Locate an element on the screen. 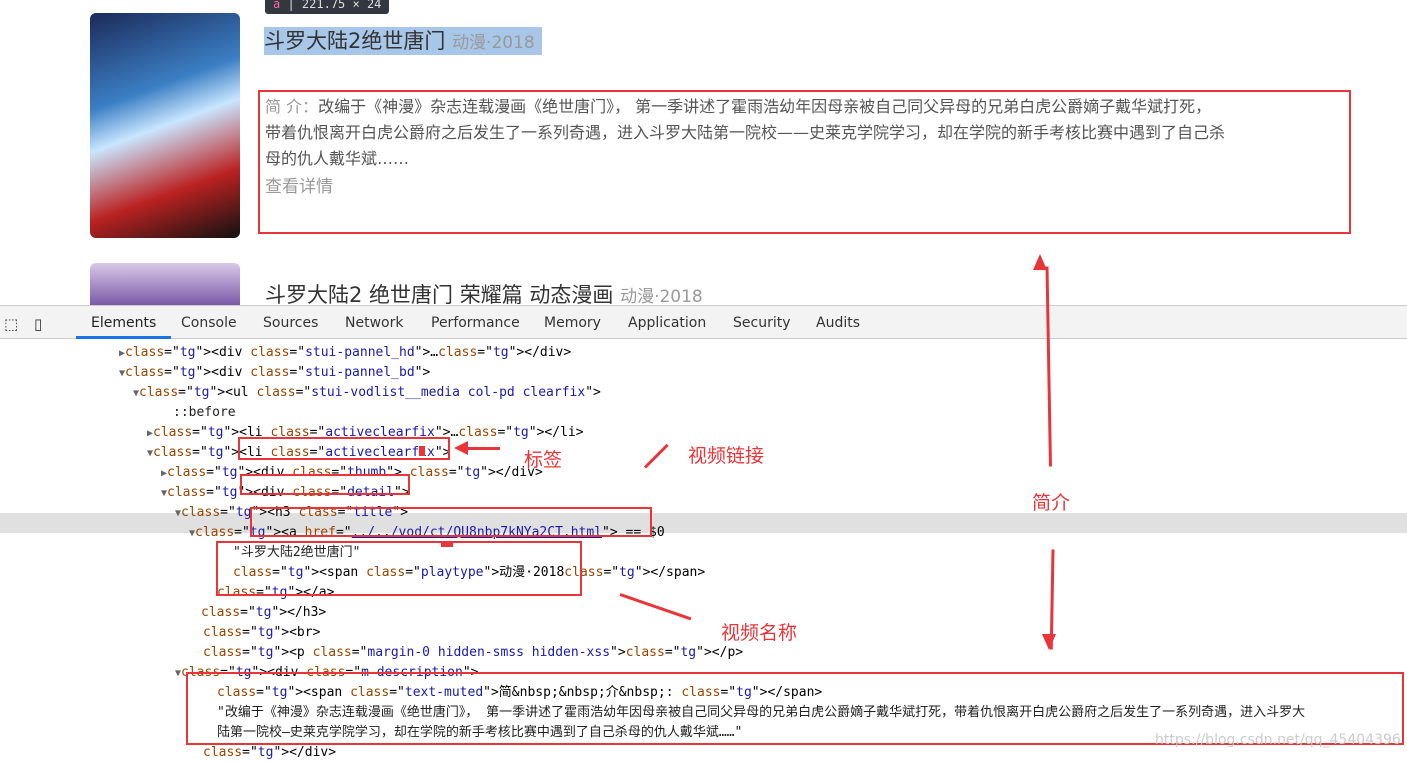  dom-node-text: class="tg"><br> is located at coordinates (262, 632).